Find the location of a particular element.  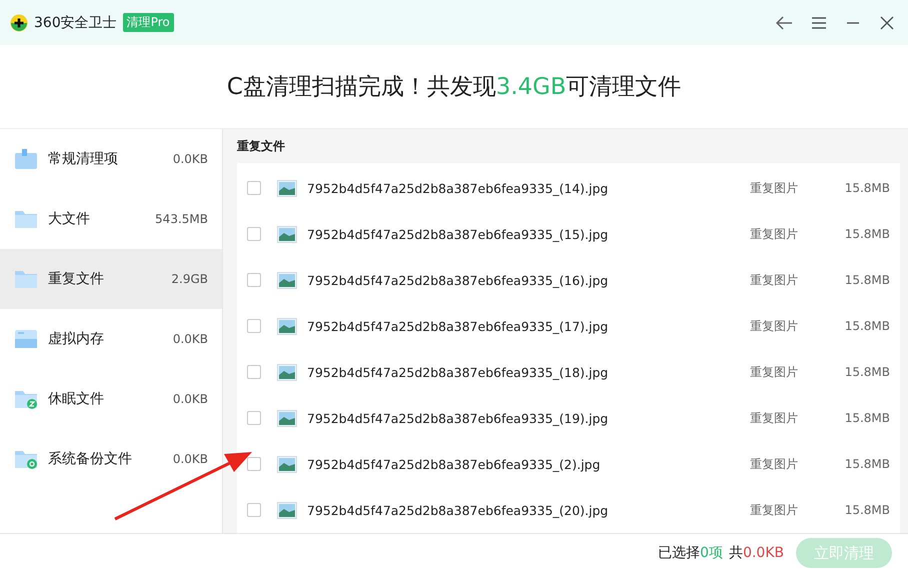

scan-result-headline: C盘清理扫描完成！共发现3.4GB可清理文件 is located at coordinates (454, 87).